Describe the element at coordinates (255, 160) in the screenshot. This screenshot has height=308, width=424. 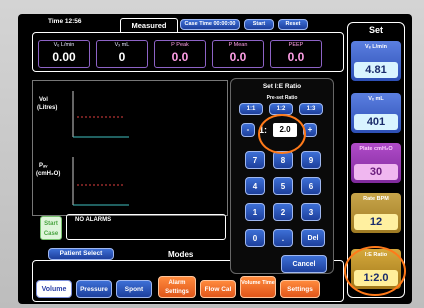
I see `key-7: 7` at that location.